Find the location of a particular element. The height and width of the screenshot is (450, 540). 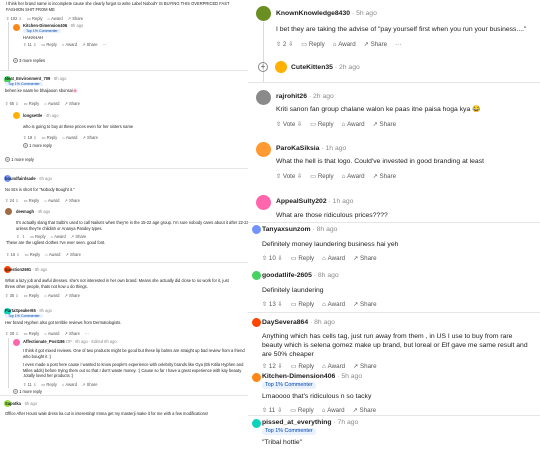

username: deemagh is located at coordinates (25, 211).